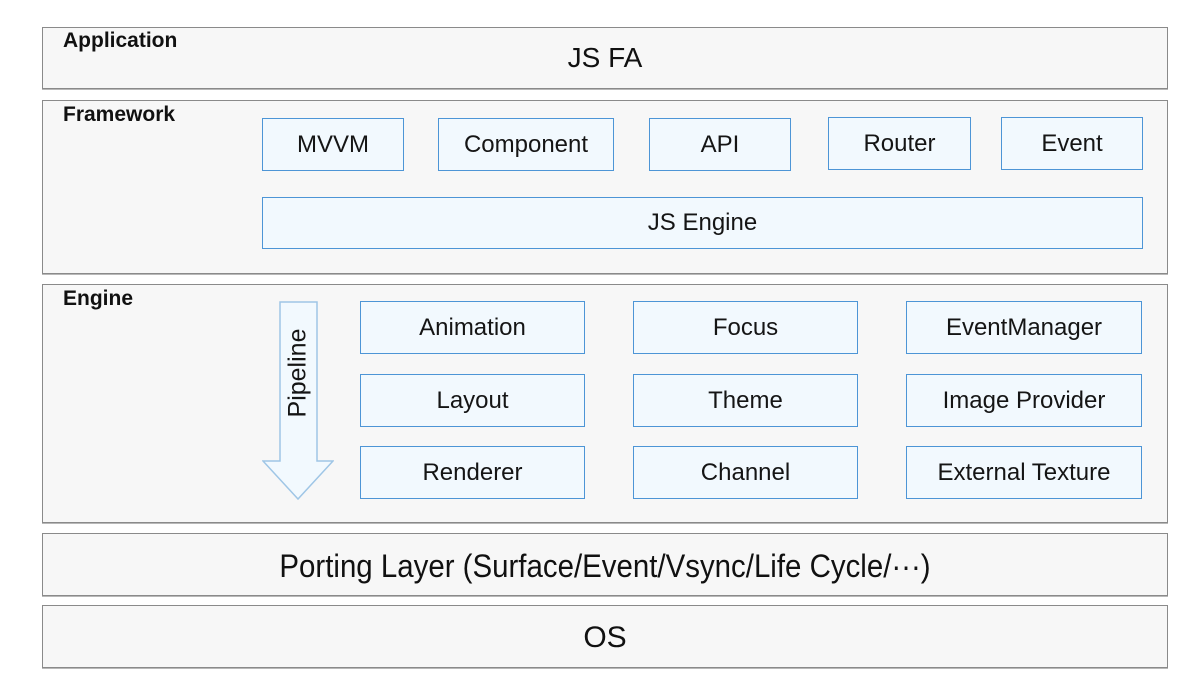  I want to click on framework-module-router: Router, so click(899, 143).